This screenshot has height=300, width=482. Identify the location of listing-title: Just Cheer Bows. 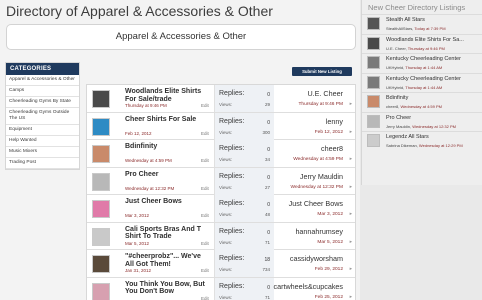
(165, 202).